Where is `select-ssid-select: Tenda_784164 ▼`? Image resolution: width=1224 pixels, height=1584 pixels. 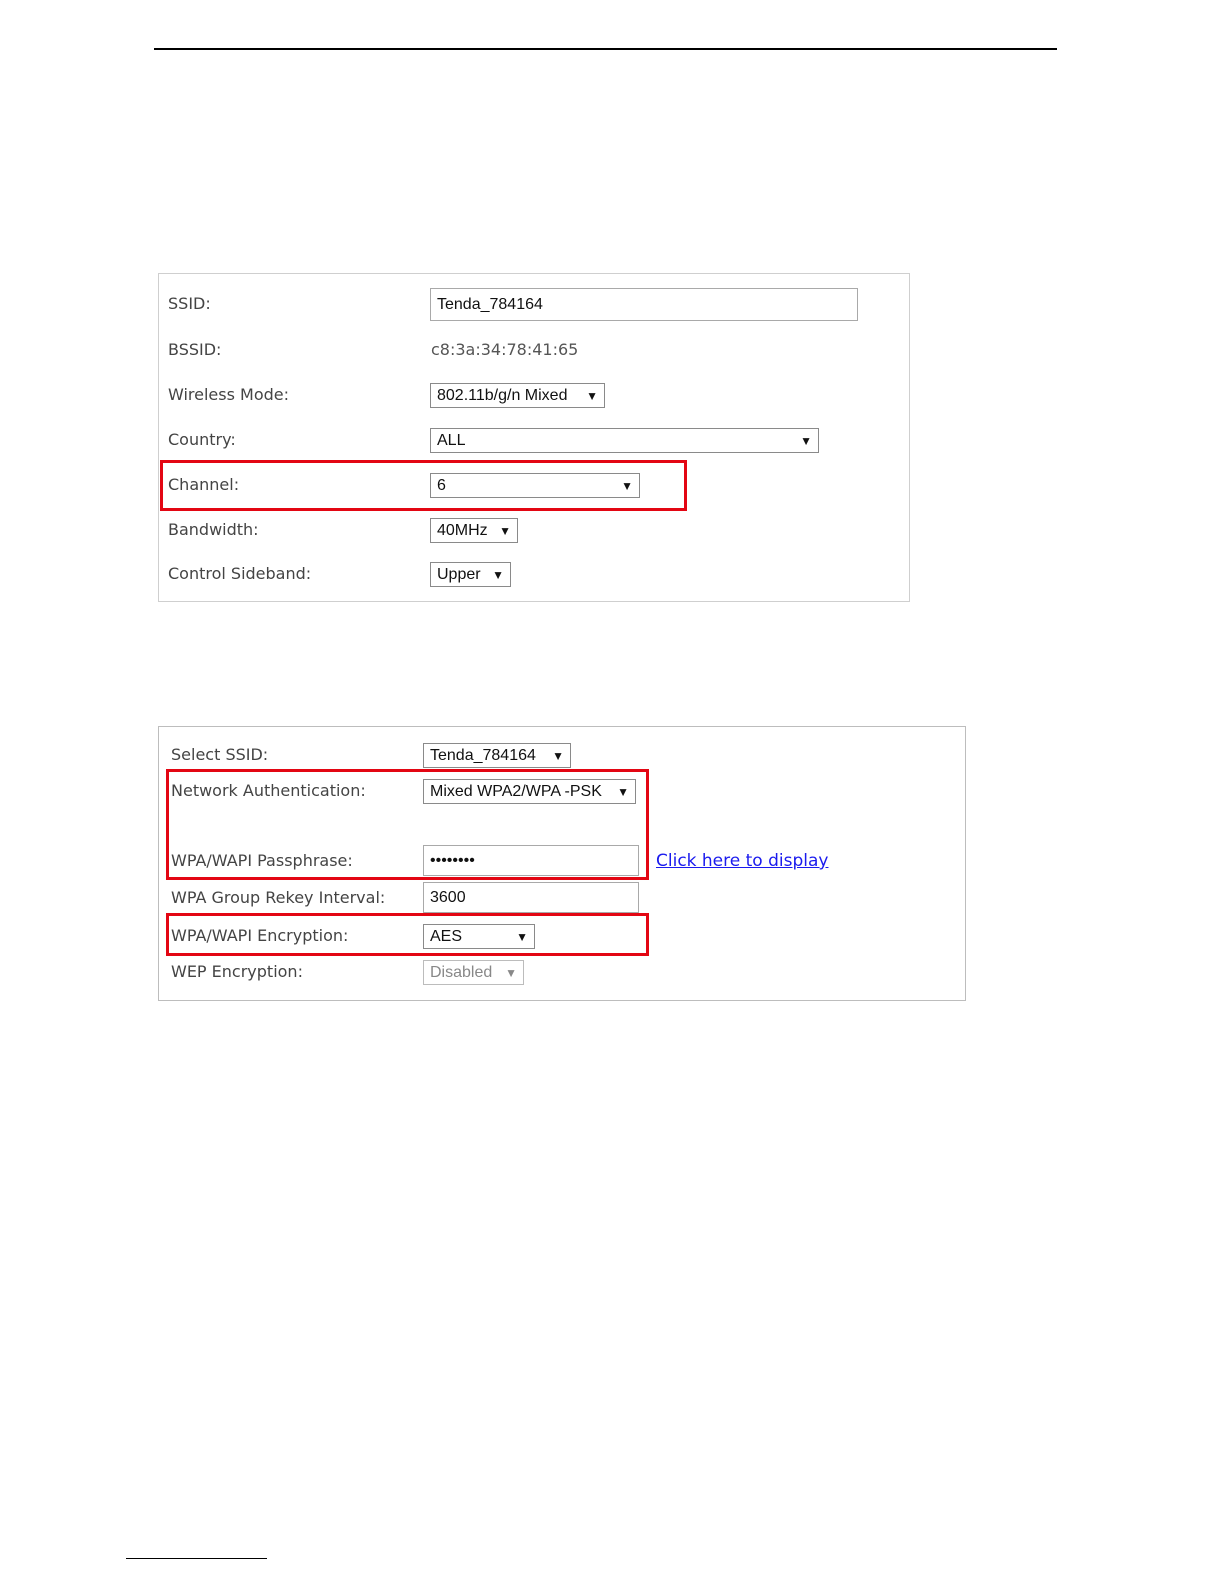
select-ssid-select: Tenda_784164 ▼ is located at coordinates (497, 755).